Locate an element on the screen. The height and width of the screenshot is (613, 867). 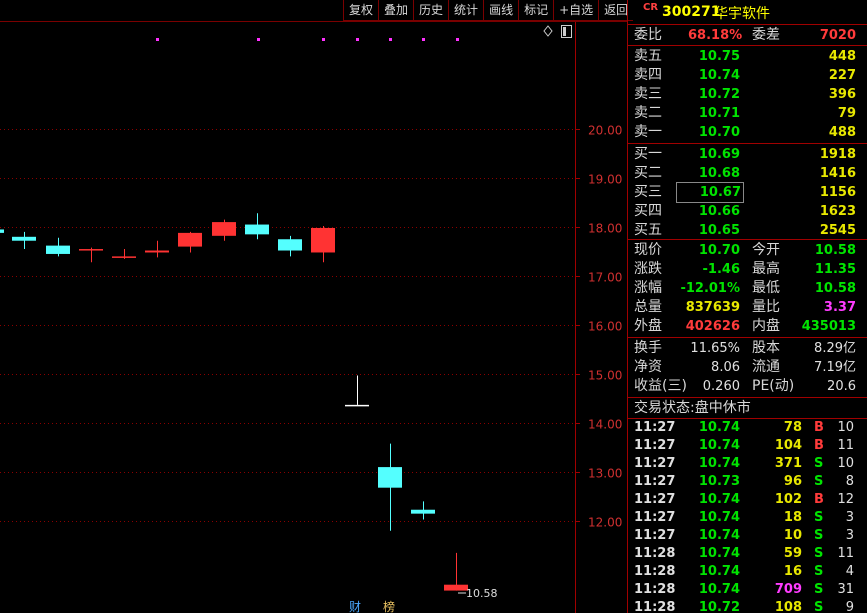
level-volume: 1918 is located at coordinates (837, 154).